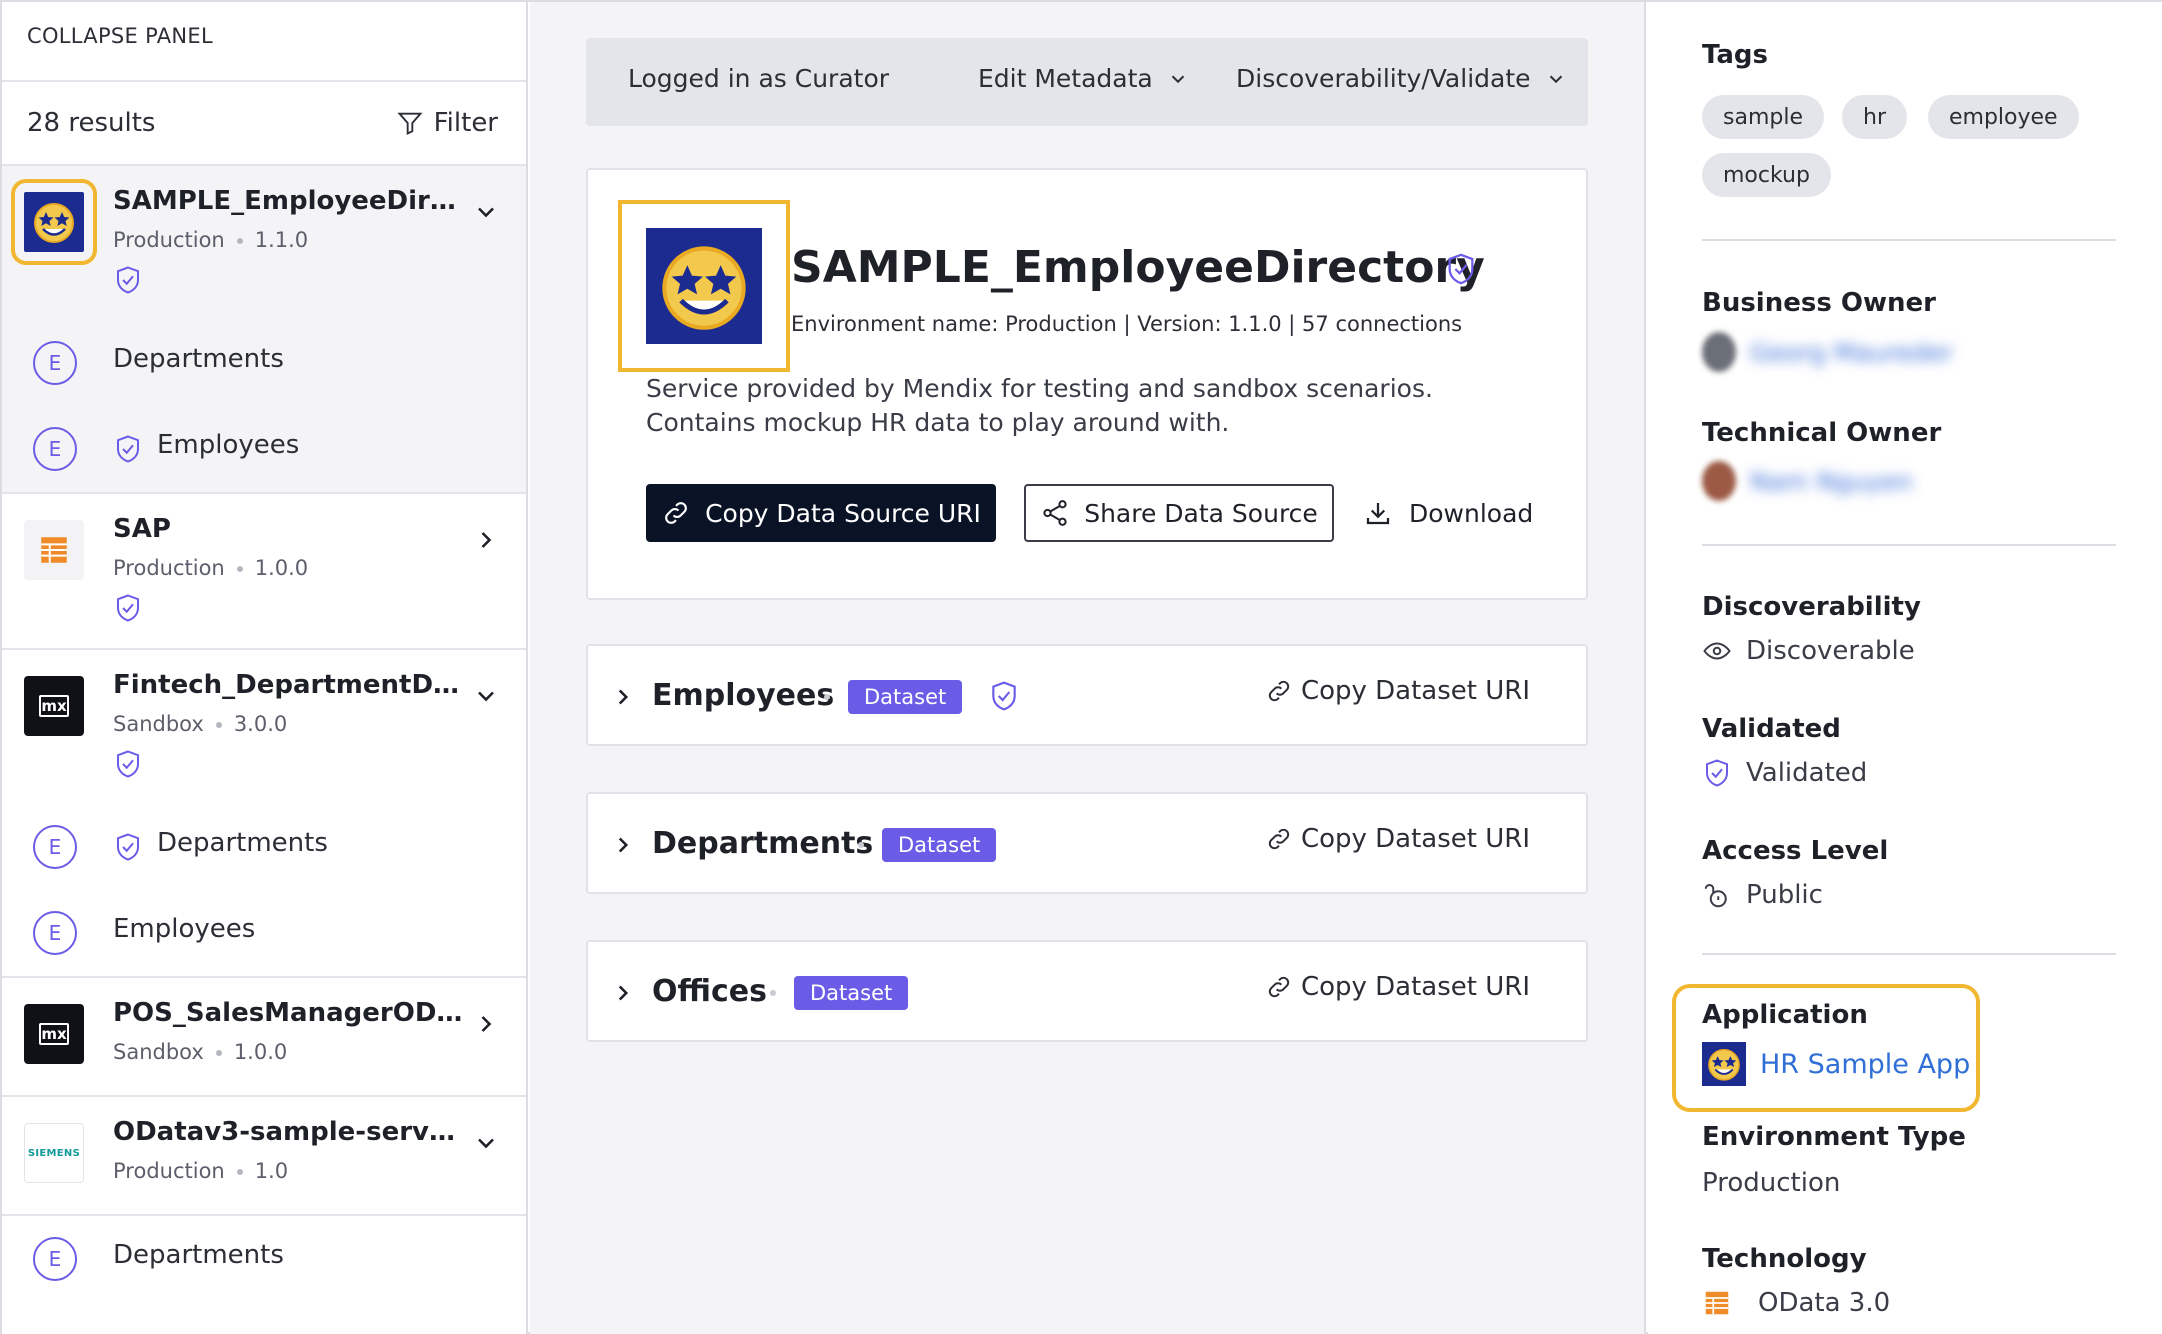 The width and height of the screenshot is (2162, 1334). Describe the element at coordinates (743, 695) in the screenshot. I see `dataset-name: Employees` at that location.